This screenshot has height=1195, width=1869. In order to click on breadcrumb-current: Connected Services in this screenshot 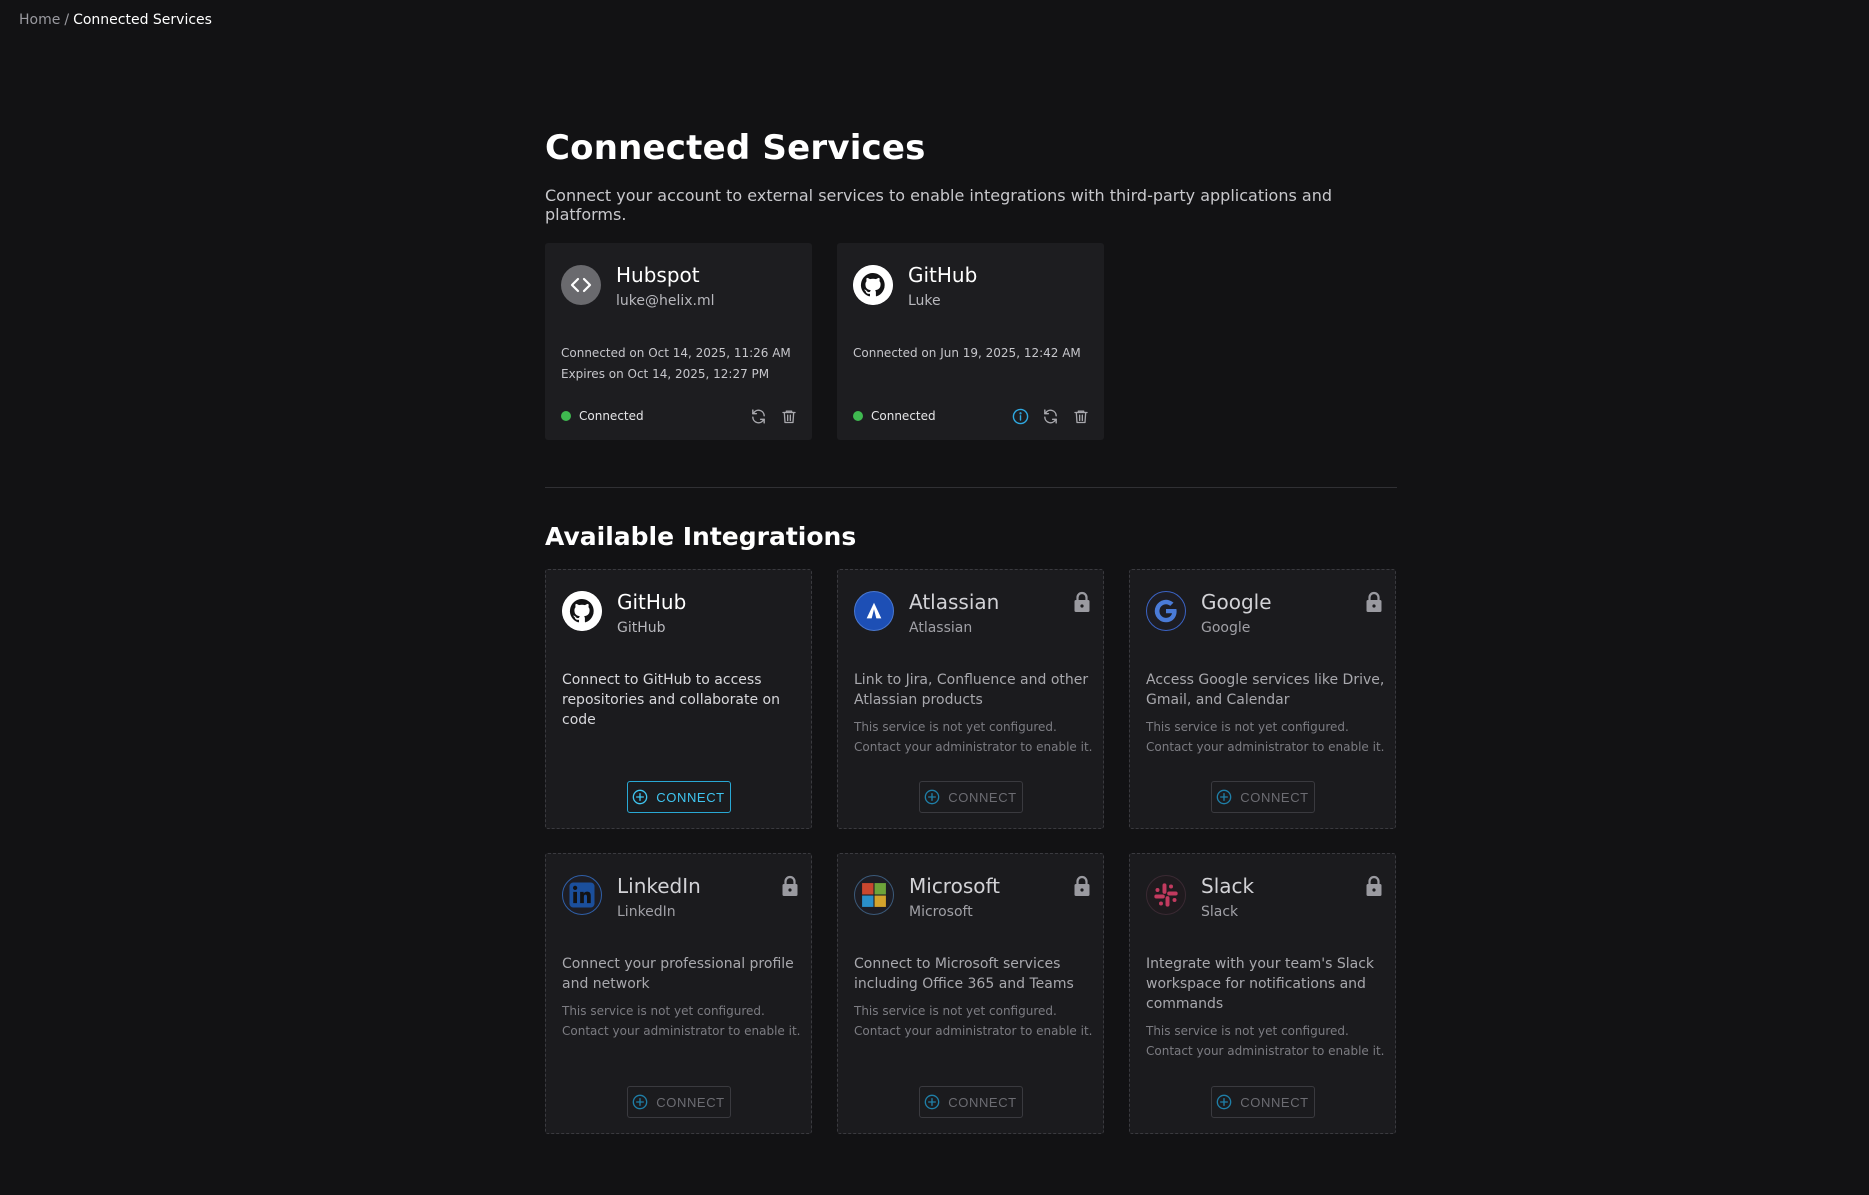, I will do `click(142, 20)`.